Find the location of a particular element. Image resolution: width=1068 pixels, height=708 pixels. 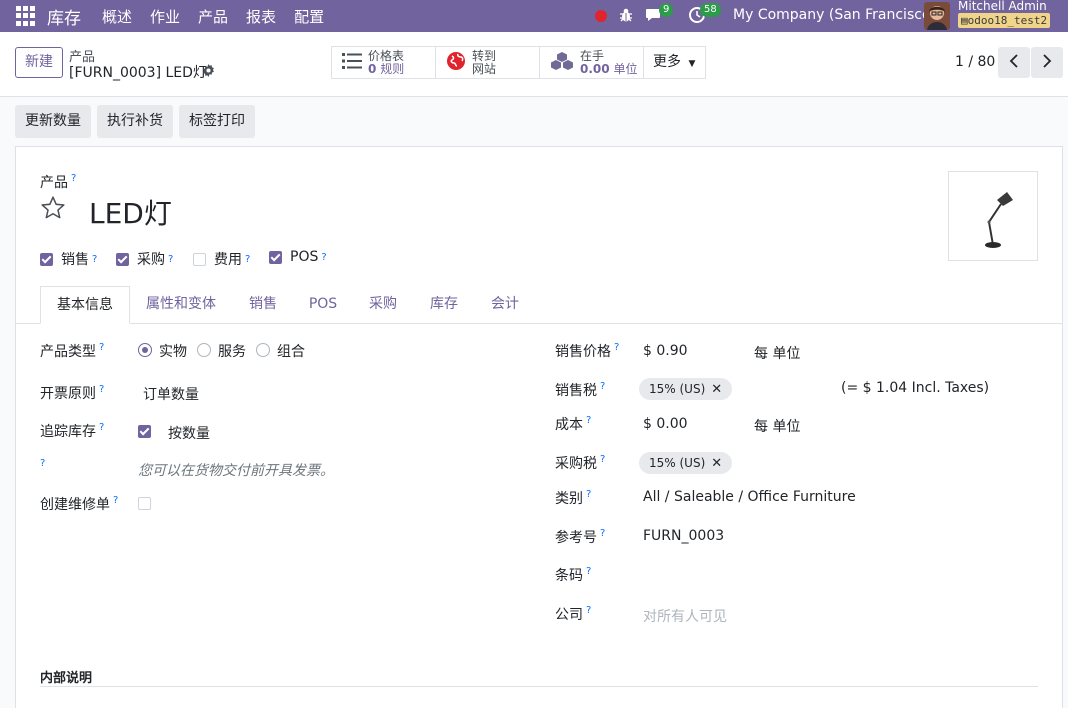

pricelist-smart-button: 价格表 0 规则 is located at coordinates (383, 62).